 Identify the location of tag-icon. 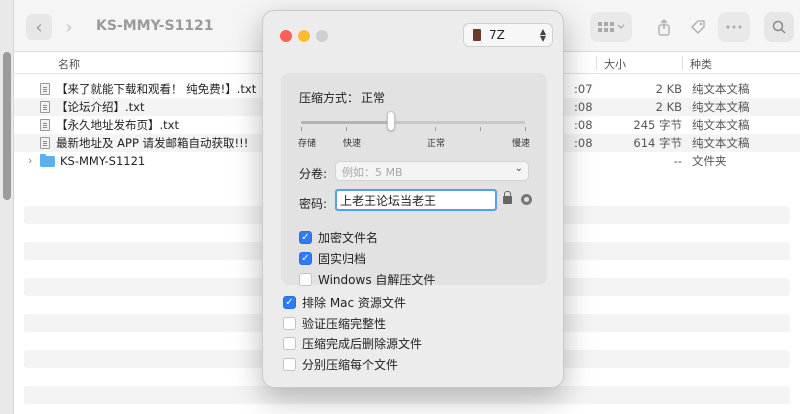
(698, 27).